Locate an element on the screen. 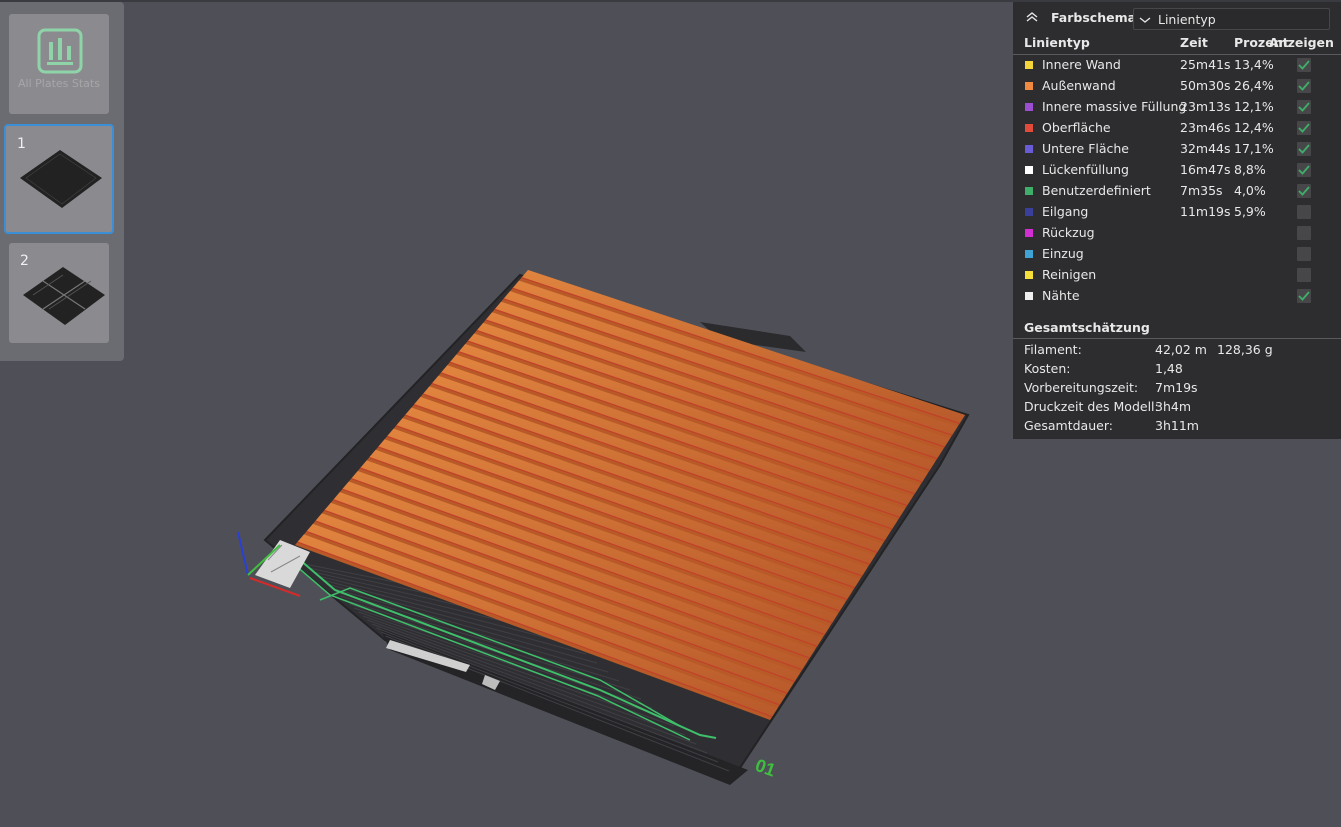 The height and width of the screenshot is (827, 1341). legend-row: Nähte is located at coordinates (1177, 296).